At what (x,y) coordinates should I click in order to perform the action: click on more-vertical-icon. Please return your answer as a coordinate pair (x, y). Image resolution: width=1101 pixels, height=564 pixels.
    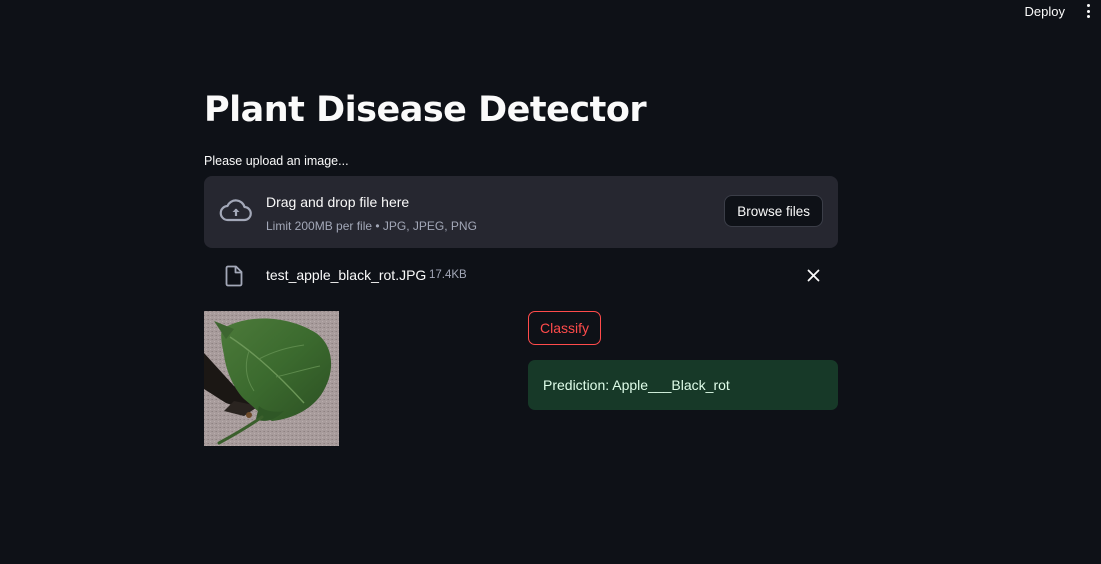
    Looking at the image, I should click on (1088, 11).